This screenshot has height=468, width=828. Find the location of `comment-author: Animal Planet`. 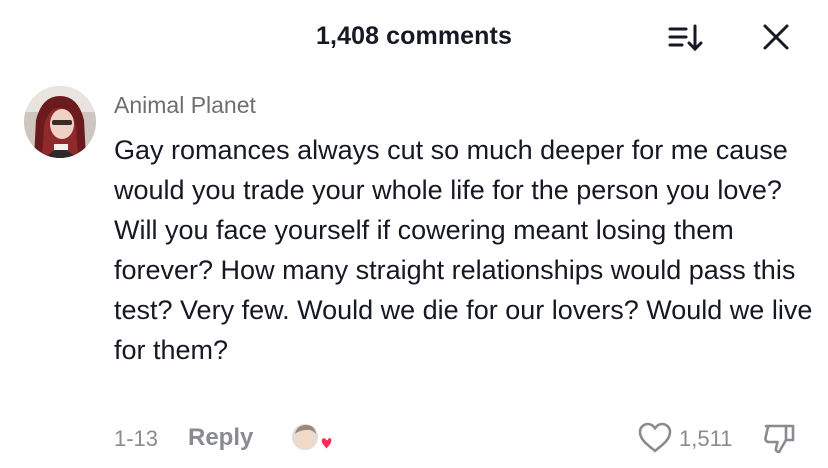

comment-author: Animal Planet is located at coordinates (185, 105).